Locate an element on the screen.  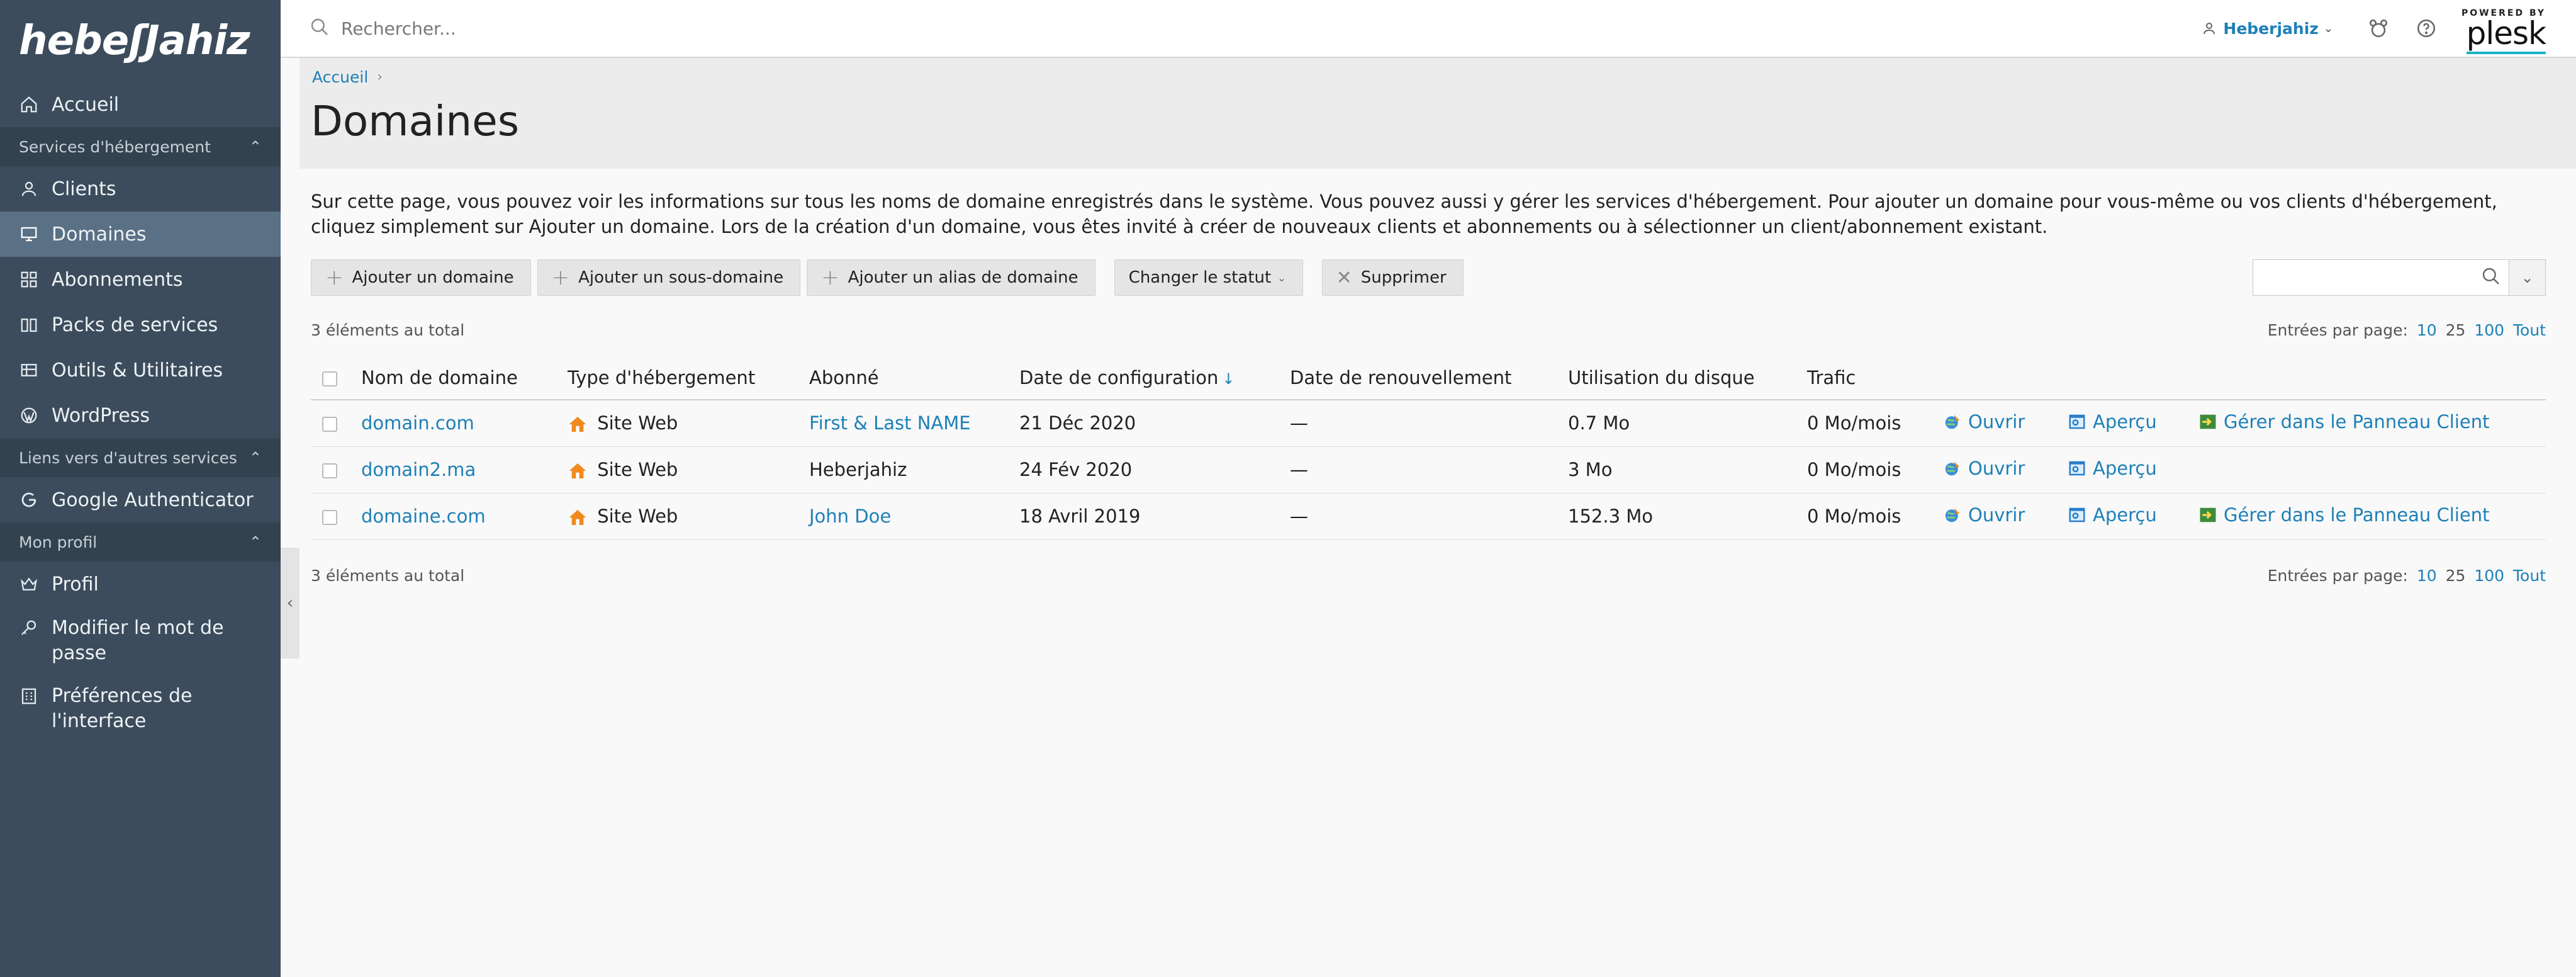
col-domain: Nom de domaine is located at coordinates (464, 378).